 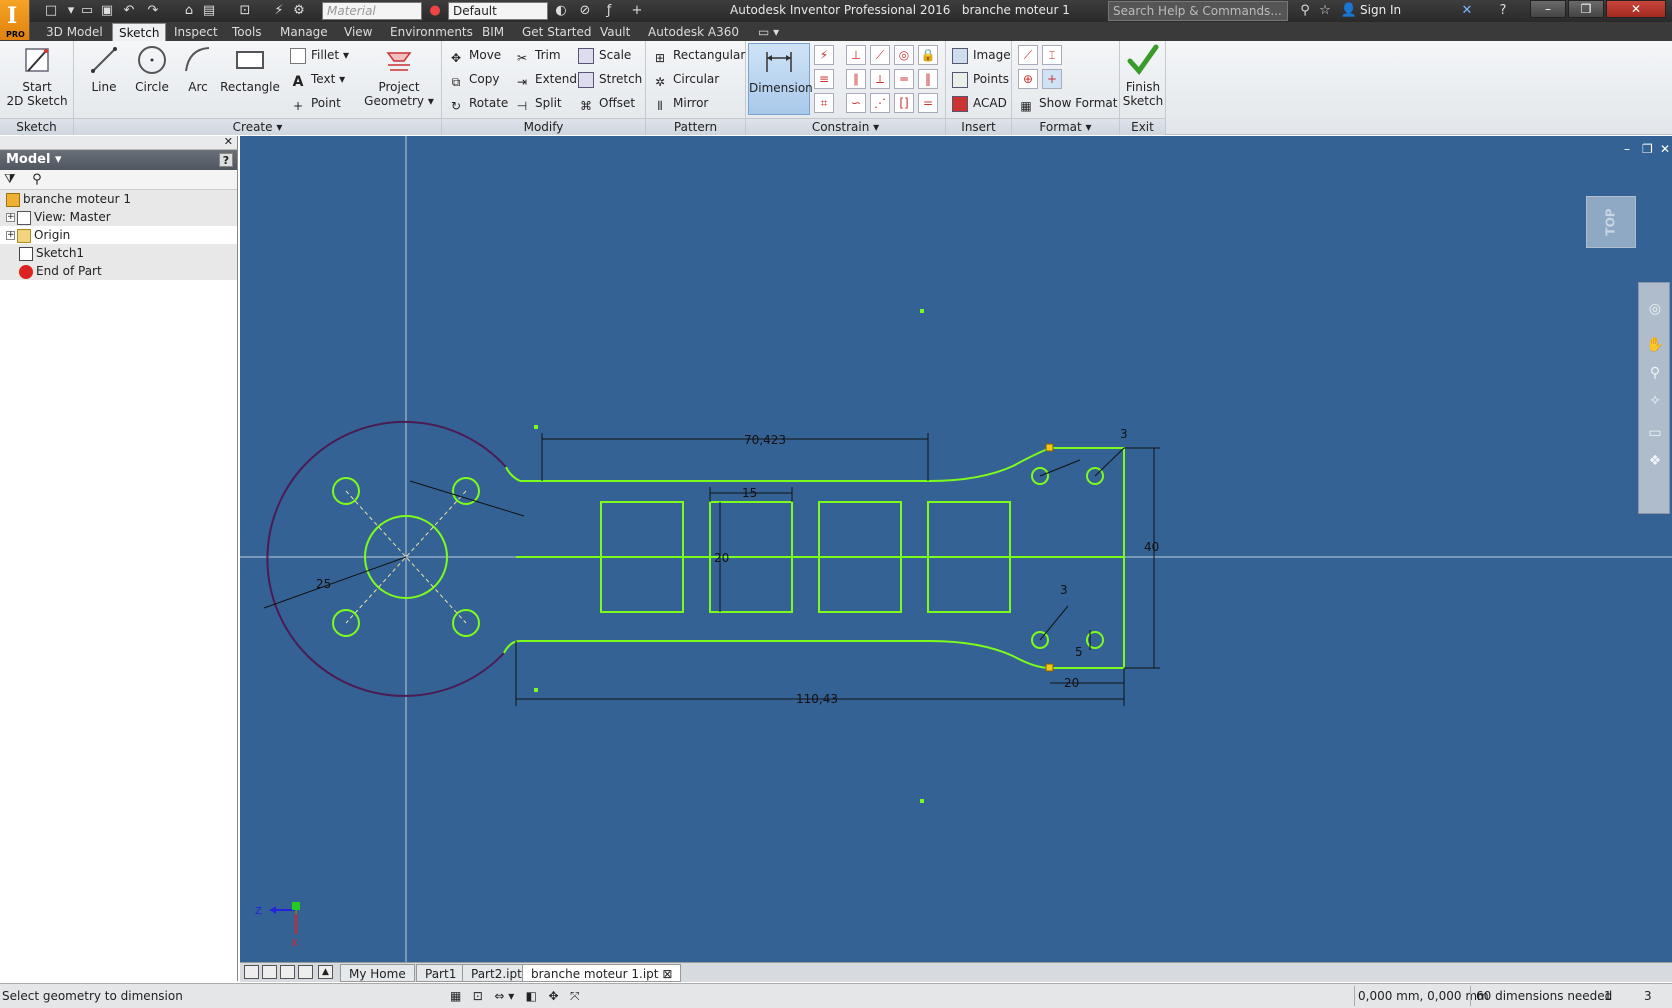 What do you see at coordinates (785, 464) in the screenshot?
I see `arm-top-edge` at bounding box center [785, 464].